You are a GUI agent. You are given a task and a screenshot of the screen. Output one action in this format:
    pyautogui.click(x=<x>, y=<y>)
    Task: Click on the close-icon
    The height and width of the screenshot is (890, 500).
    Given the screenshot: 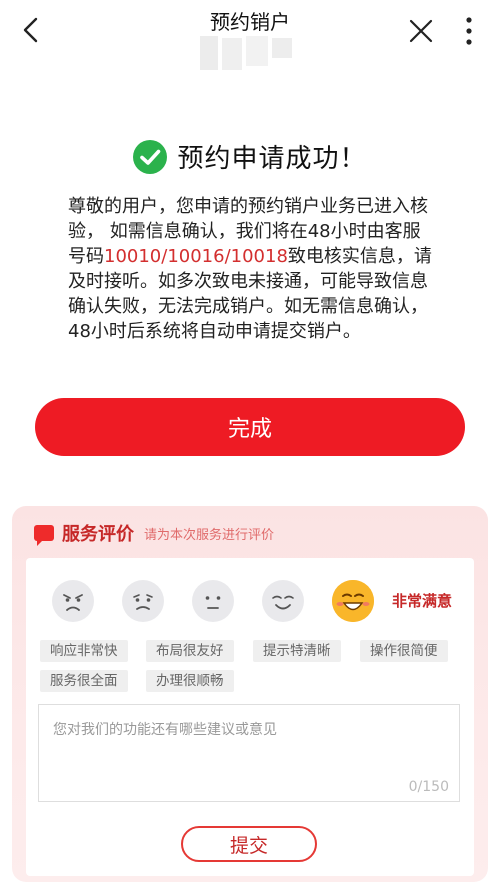 What is the action you would take?
    pyautogui.click(x=421, y=31)
    